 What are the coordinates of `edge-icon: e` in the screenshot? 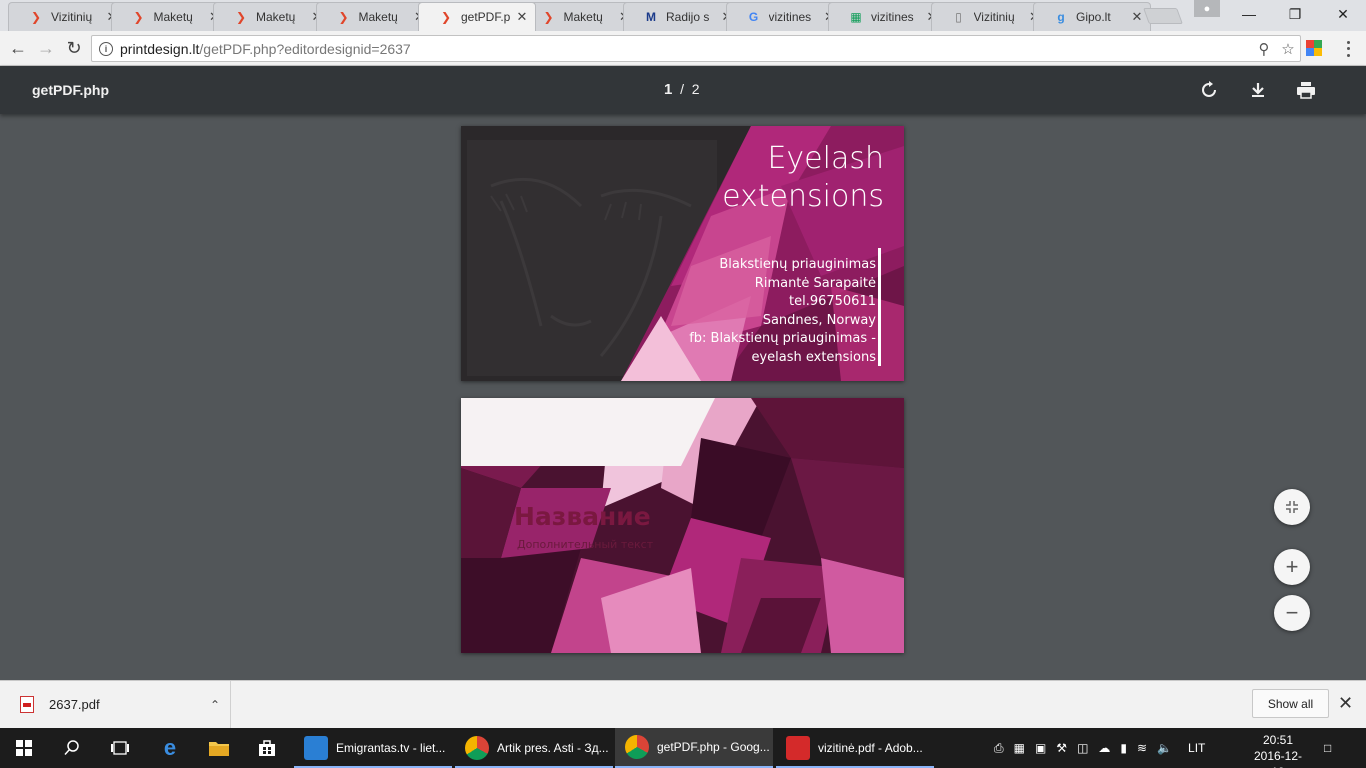 It's located at (170, 748).